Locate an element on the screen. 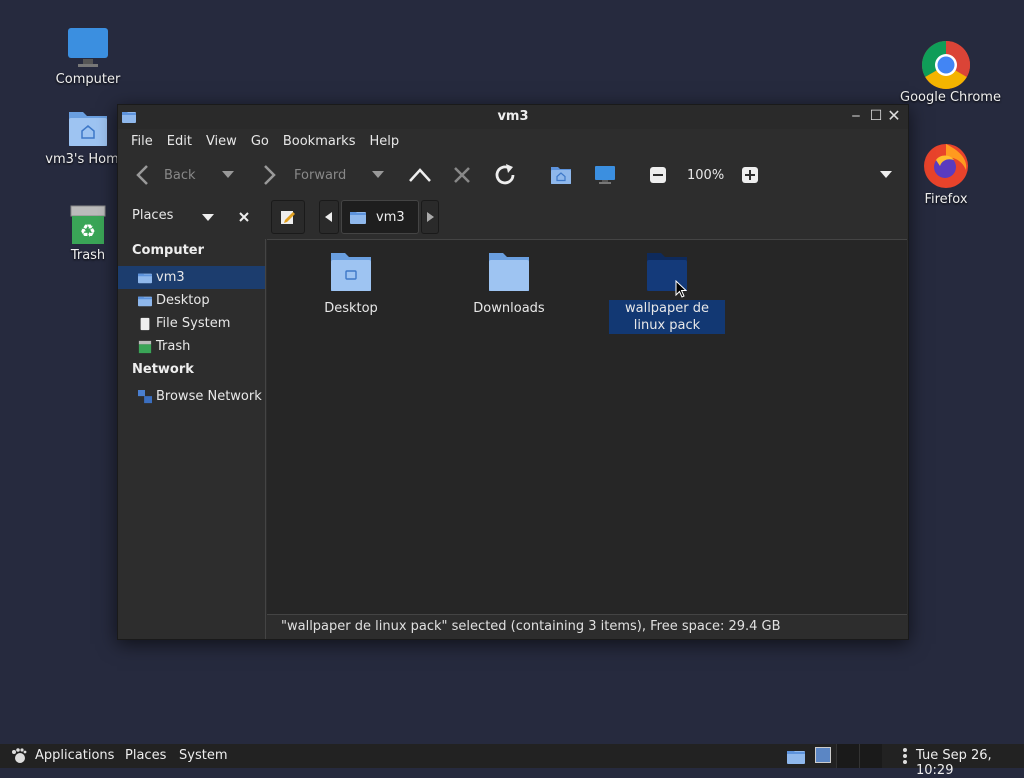 Image resolution: width=1024 pixels, height=778 pixels. zoom-in-icon is located at coordinates (750, 175).